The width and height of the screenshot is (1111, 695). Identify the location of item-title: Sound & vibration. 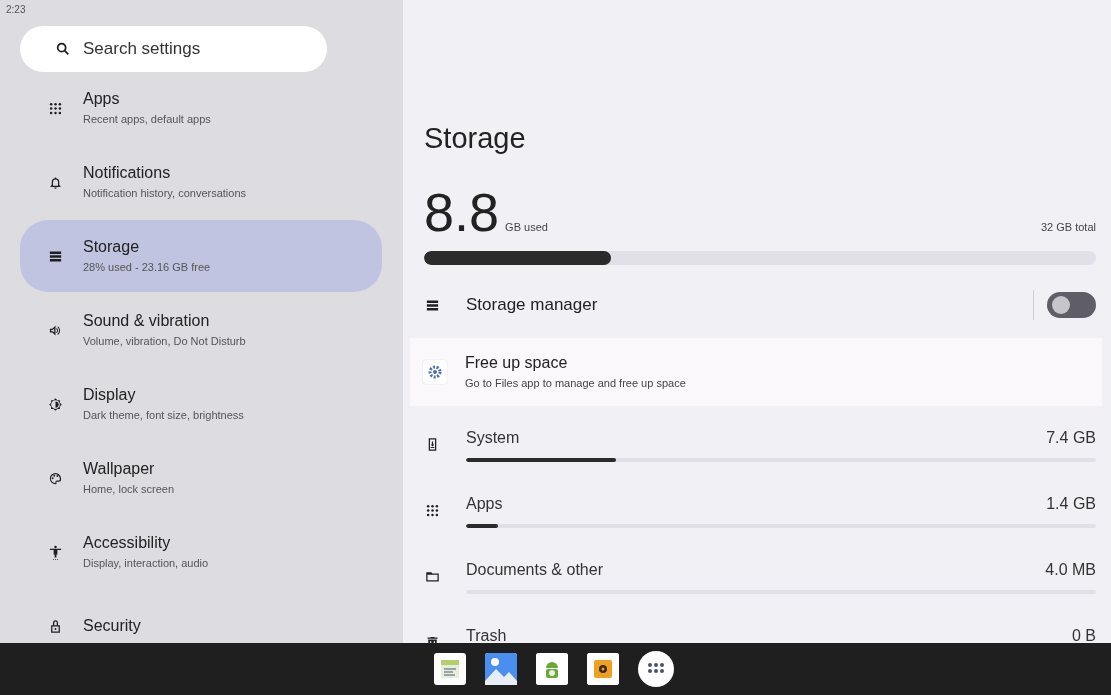
(146, 321).